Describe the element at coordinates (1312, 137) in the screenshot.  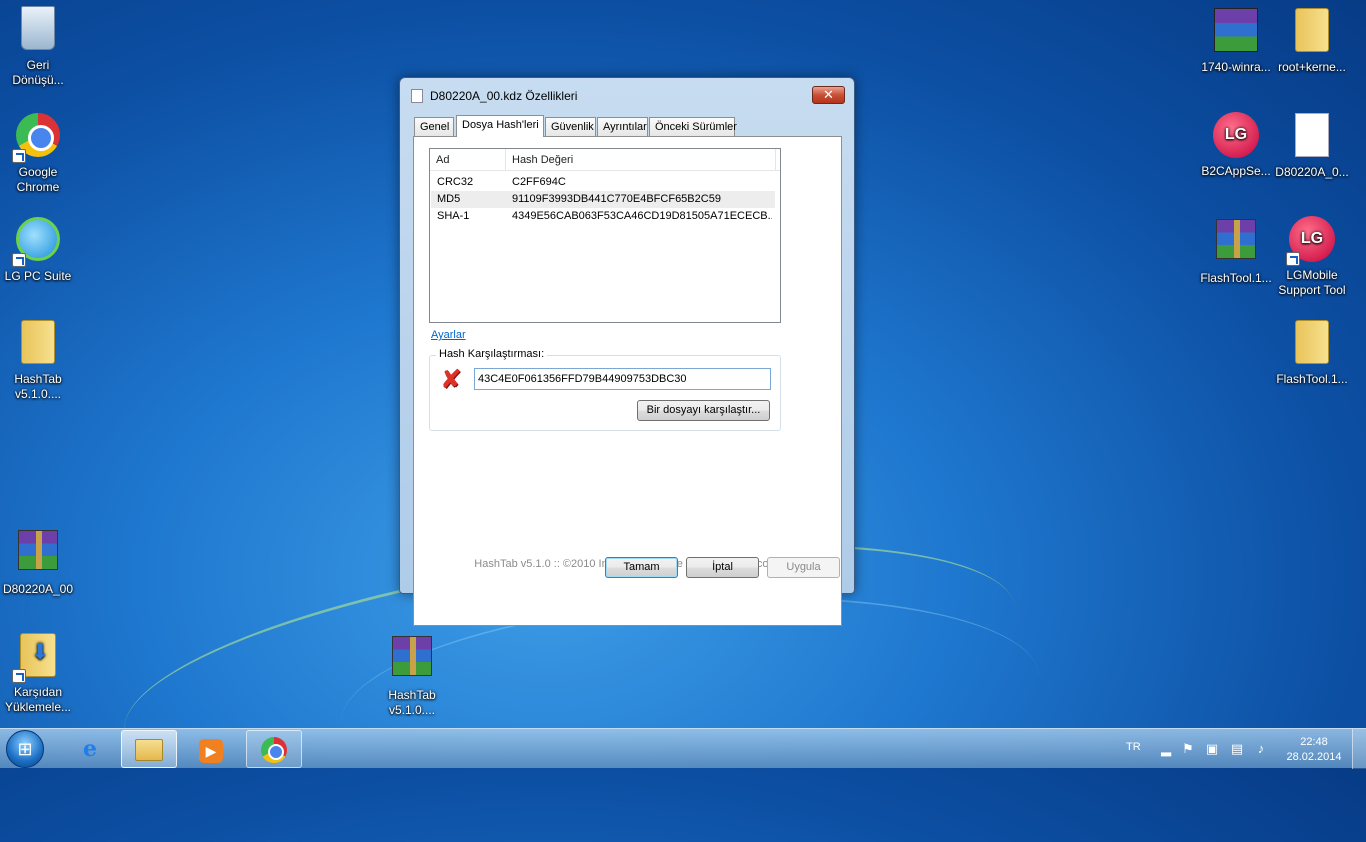
I see `document-icon` at that location.